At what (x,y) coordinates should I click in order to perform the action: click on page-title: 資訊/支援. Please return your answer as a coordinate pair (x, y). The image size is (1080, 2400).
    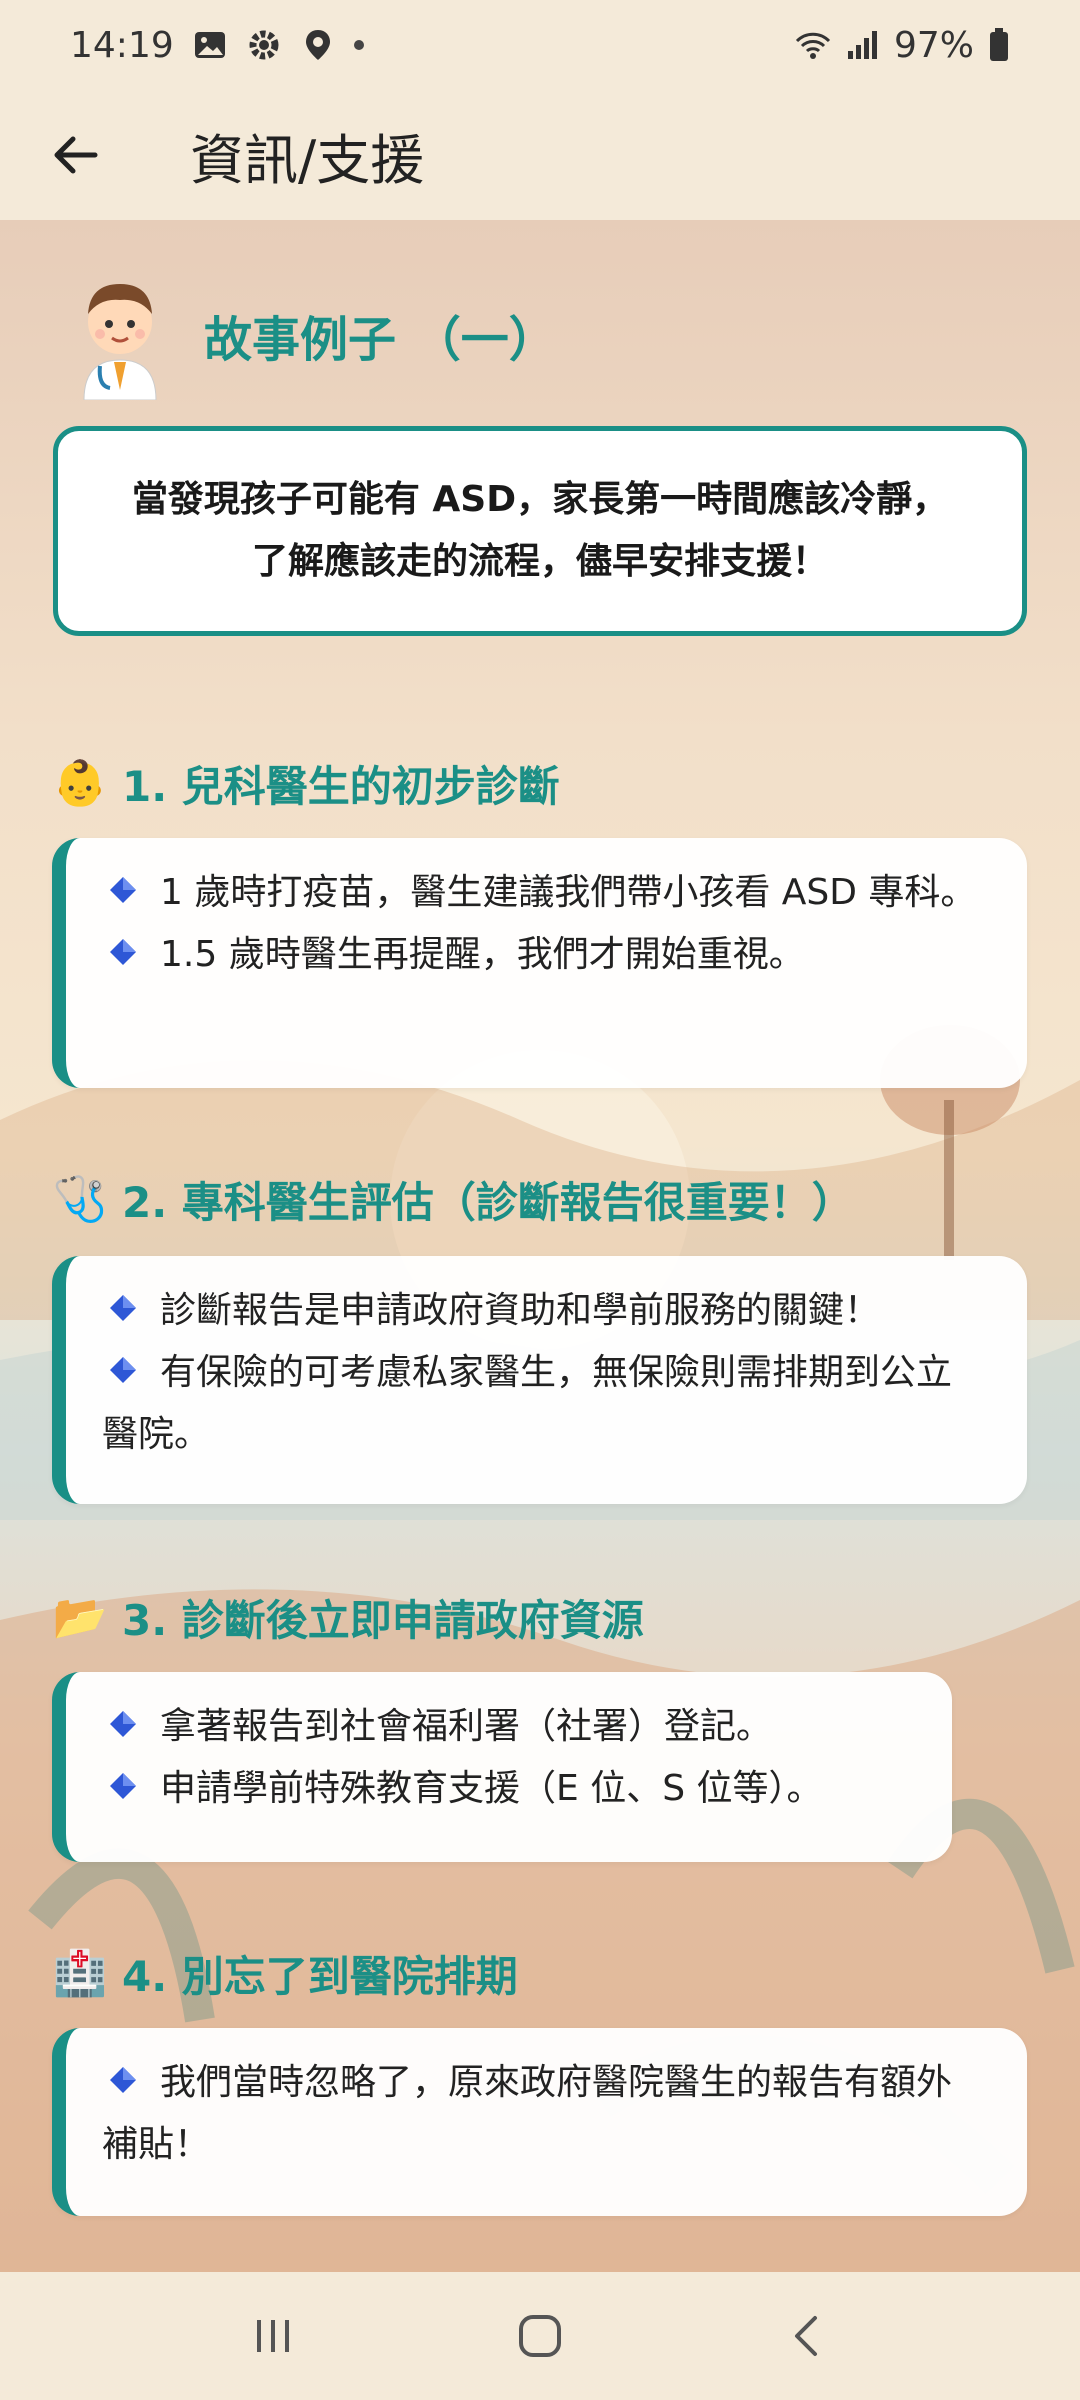
    Looking at the image, I should click on (307, 160).